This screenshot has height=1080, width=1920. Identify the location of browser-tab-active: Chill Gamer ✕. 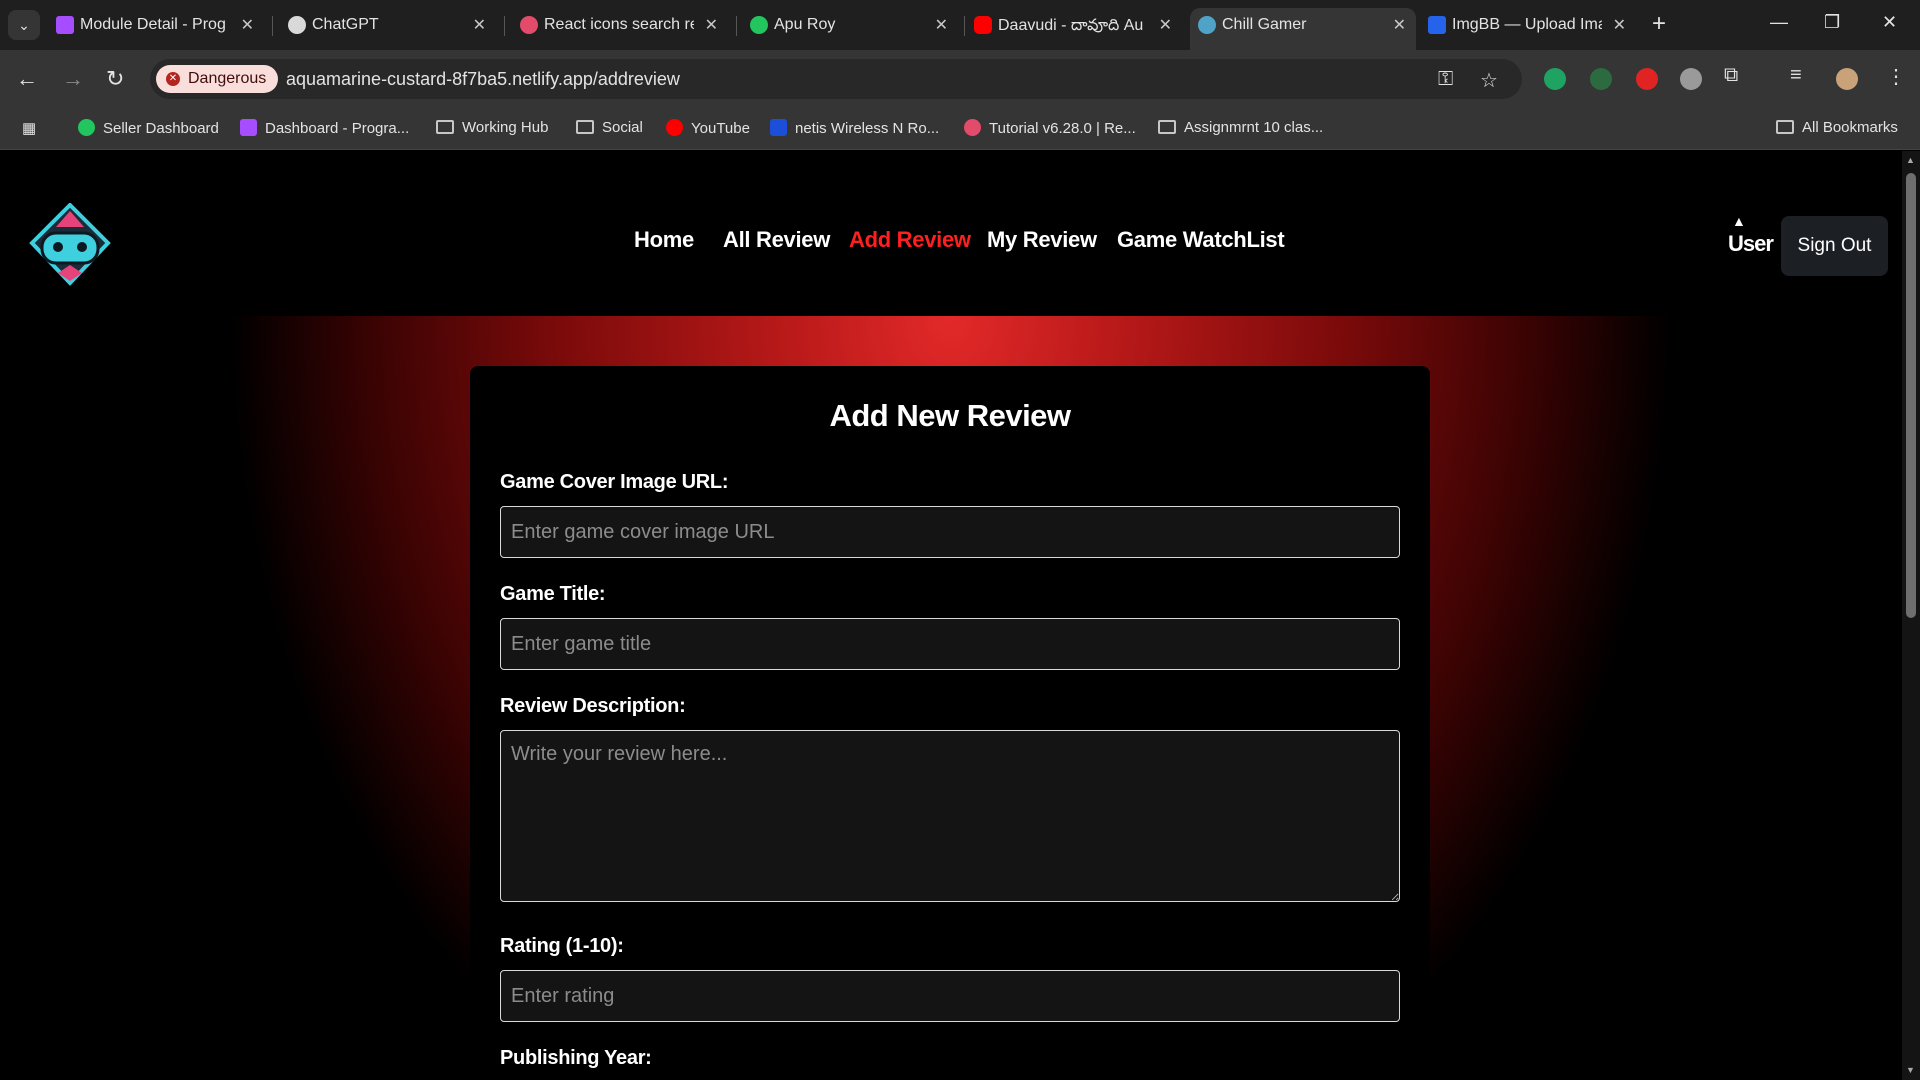
(1303, 29).